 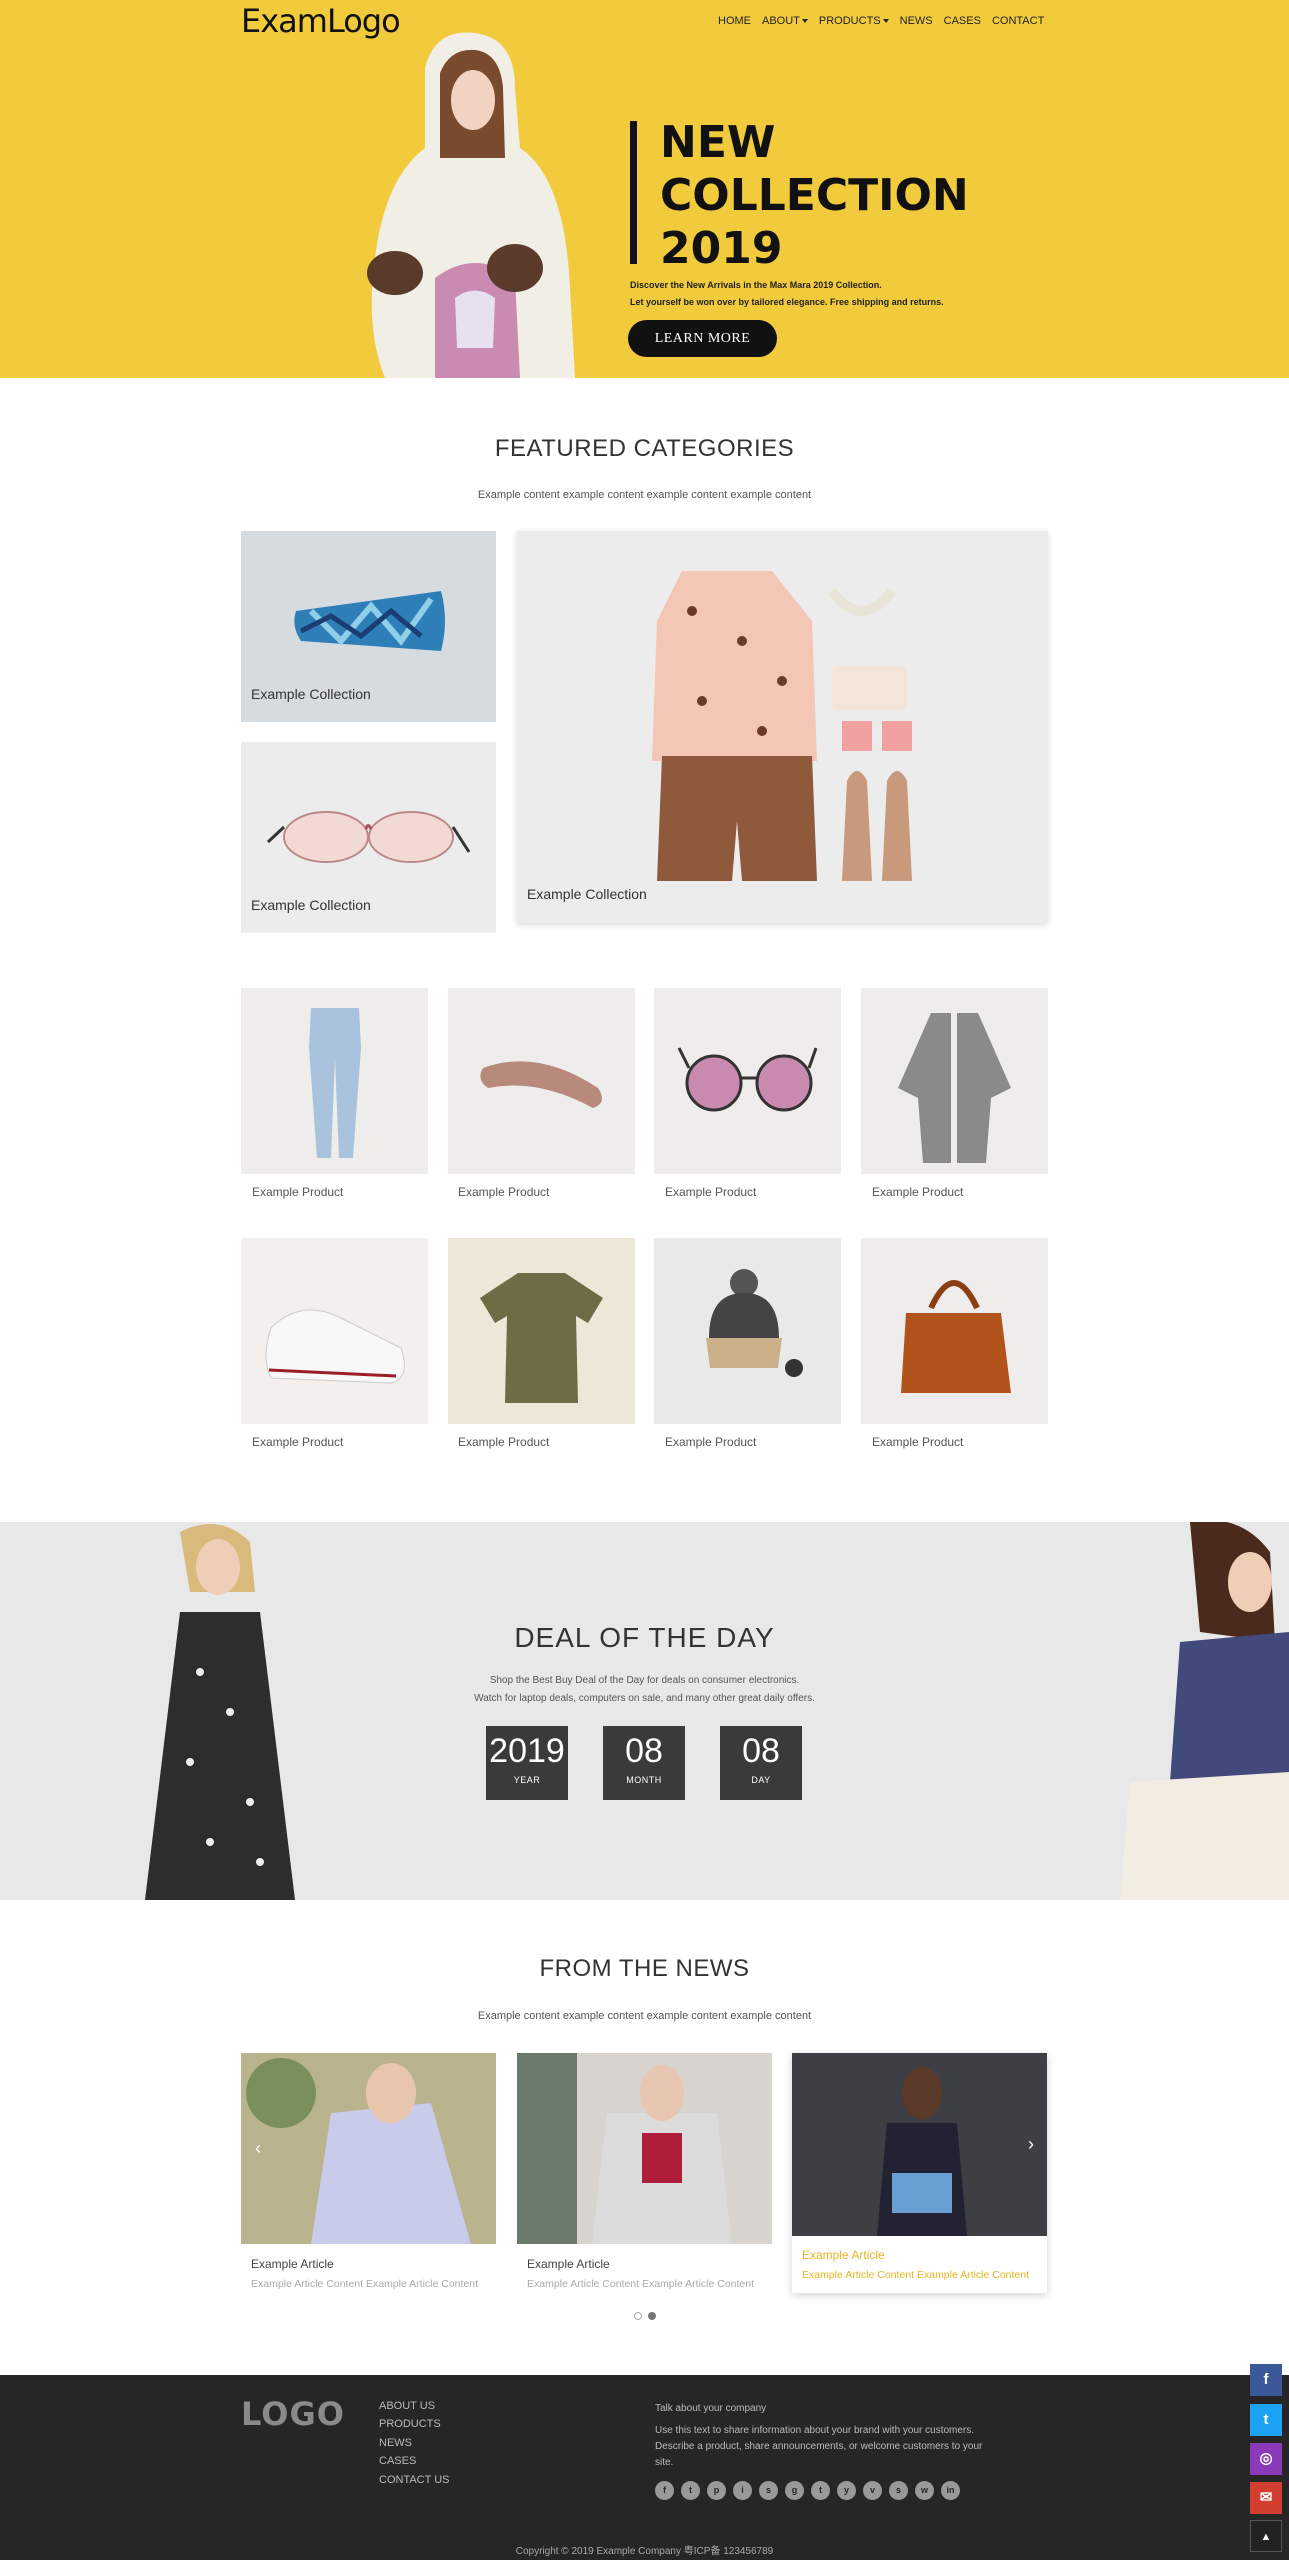 I want to click on countdown-month: 08 MONTH, so click(x=644, y=1763).